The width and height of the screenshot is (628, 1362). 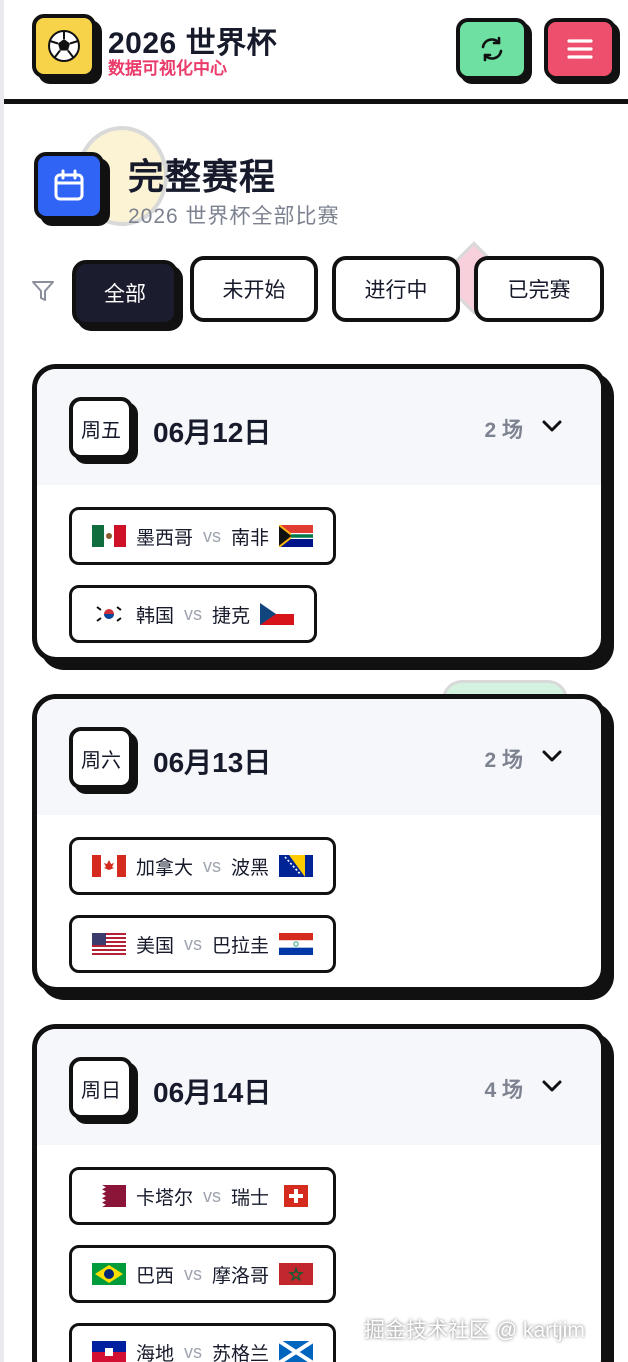 I want to click on match-date: 06月13日, so click(x=212, y=762).